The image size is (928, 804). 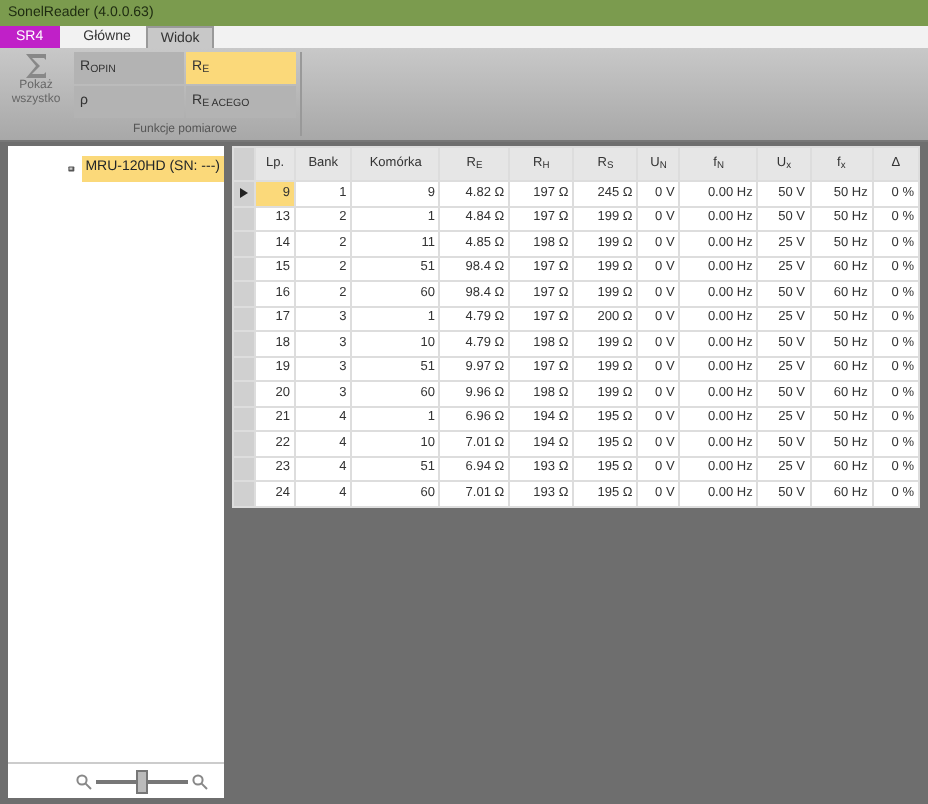 What do you see at coordinates (200, 781) in the screenshot?
I see `zoom-in-icon` at bounding box center [200, 781].